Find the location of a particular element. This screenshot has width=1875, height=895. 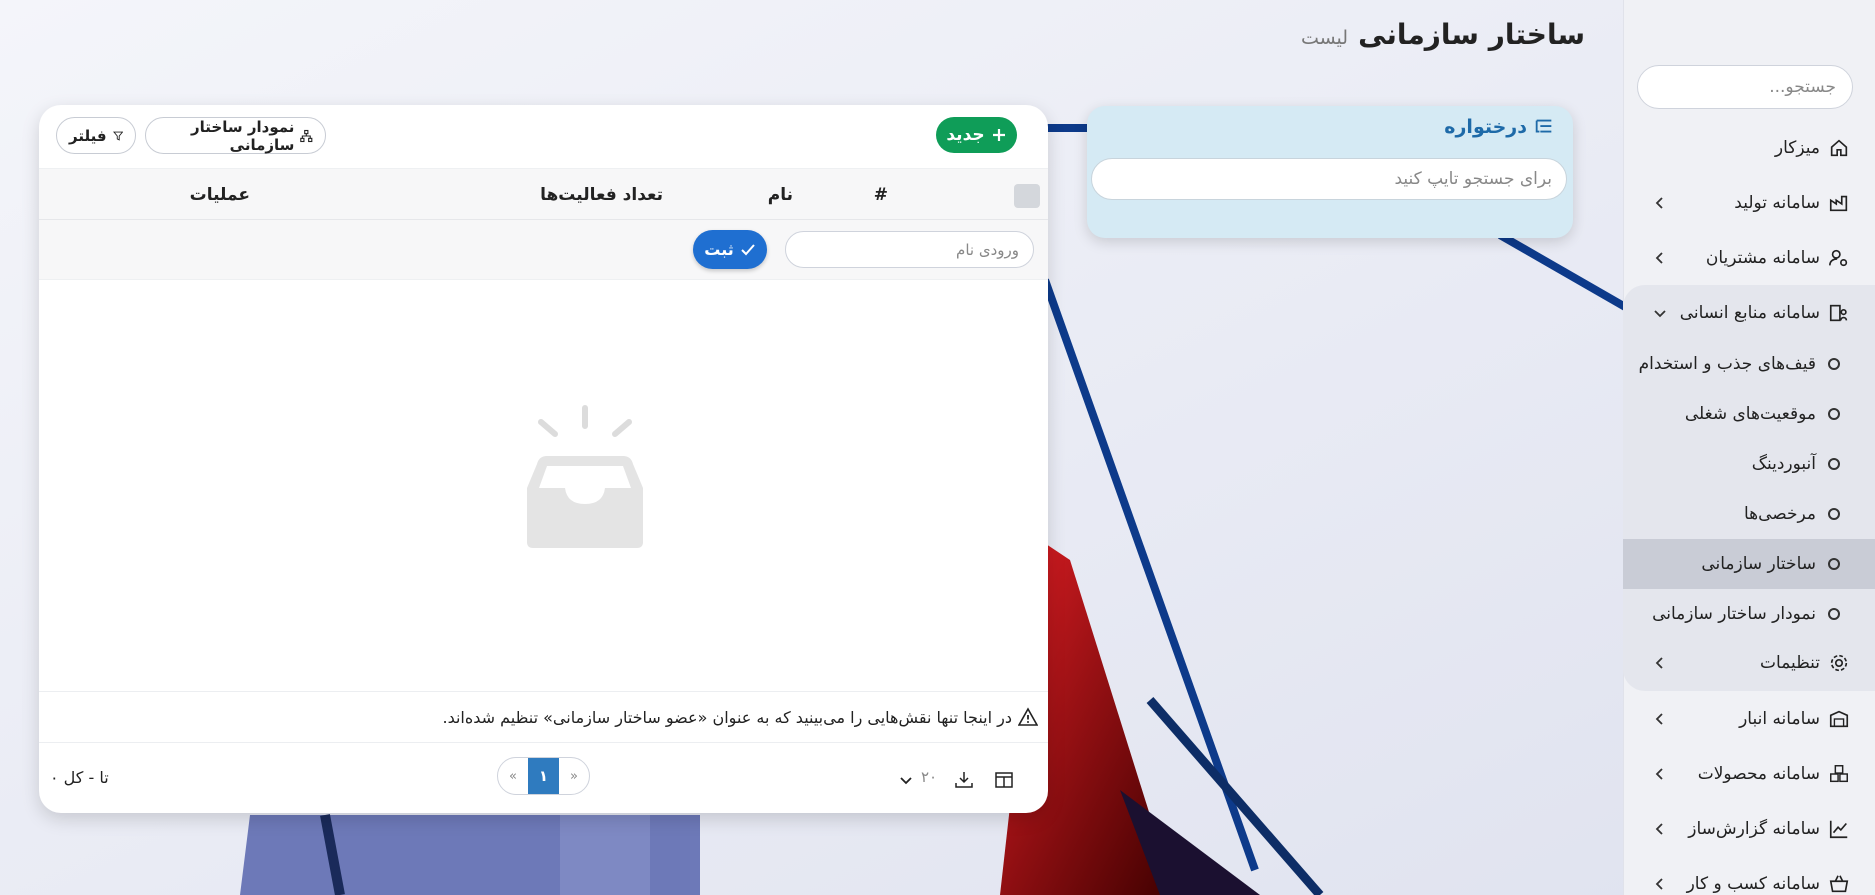

org-chart-button-label: نمودار ساختار سازمانی is located at coordinates (243, 135).